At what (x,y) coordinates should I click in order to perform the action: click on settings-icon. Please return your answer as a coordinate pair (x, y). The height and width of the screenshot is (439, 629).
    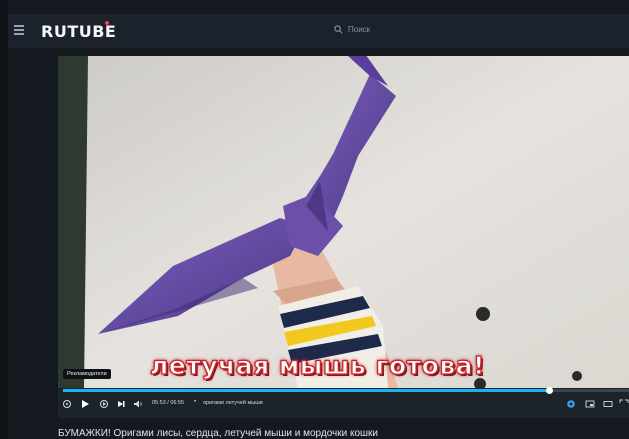
    Looking at the image, I should click on (571, 404).